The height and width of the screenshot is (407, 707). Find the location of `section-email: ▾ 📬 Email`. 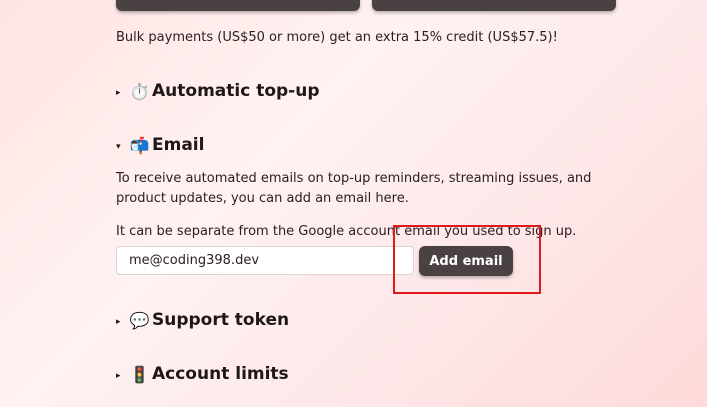

section-email: ▾ 📬 Email is located at coordinates (160, 145).